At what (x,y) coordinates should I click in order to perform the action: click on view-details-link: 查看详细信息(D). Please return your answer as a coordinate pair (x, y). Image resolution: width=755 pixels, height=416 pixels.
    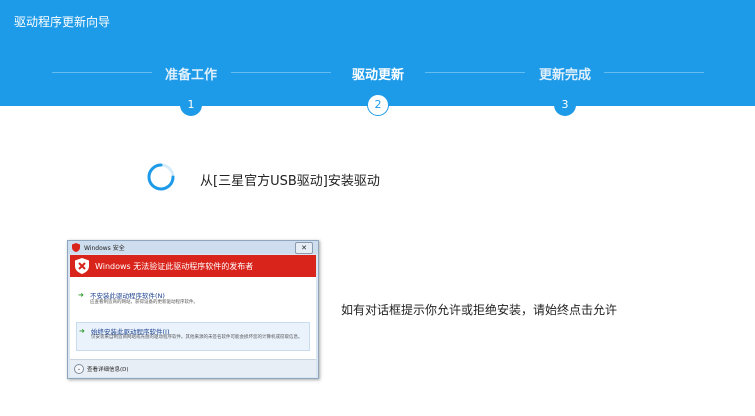
    Looking at the image, I should click on (108, 369).